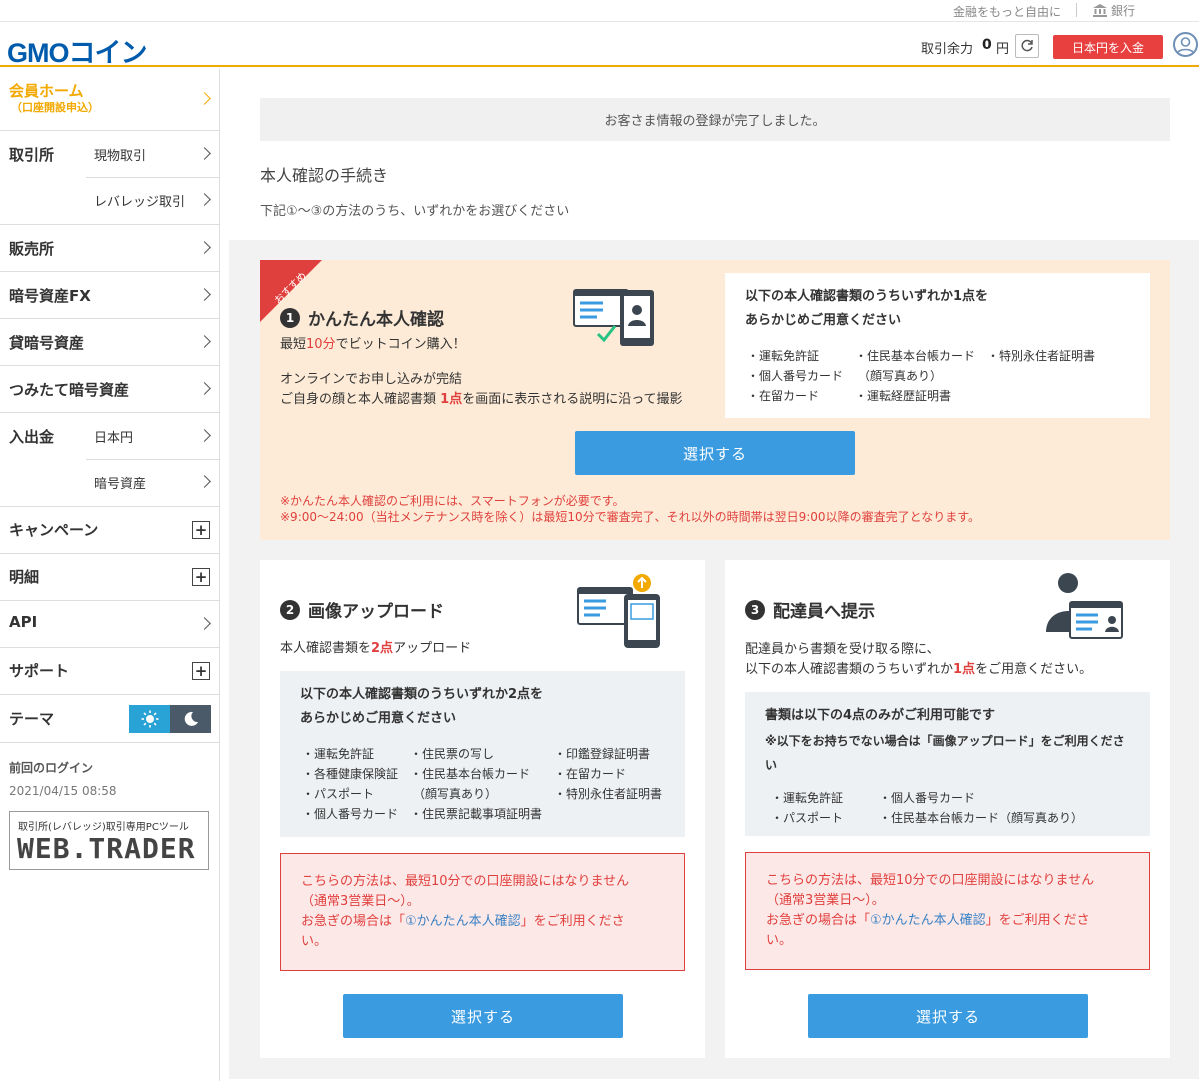 The width and height of the screenshot is (1199, 1081). I want to click on webtrader-logo: WEB.TRADER, so click(106, 848).